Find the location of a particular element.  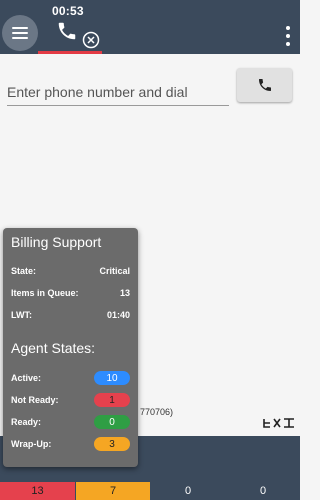

agent-wrap-up-row: Wrap-Up: 3 is located at coordinates (70, 444).